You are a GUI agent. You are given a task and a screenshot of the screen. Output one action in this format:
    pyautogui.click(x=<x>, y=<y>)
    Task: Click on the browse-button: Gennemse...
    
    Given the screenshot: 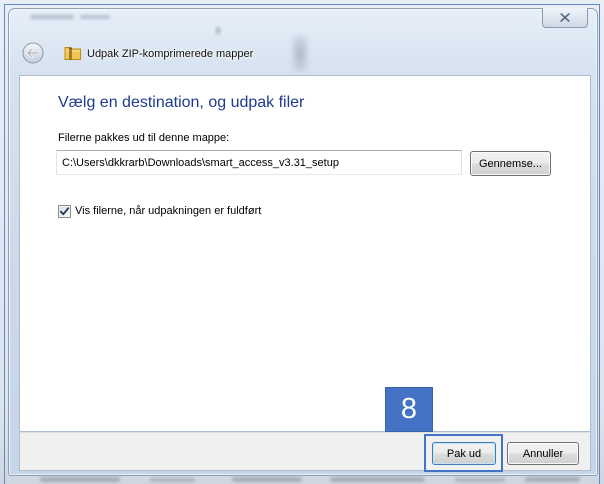 What is the action you would take?
    pyautogui.click(x=510, y=163)
    